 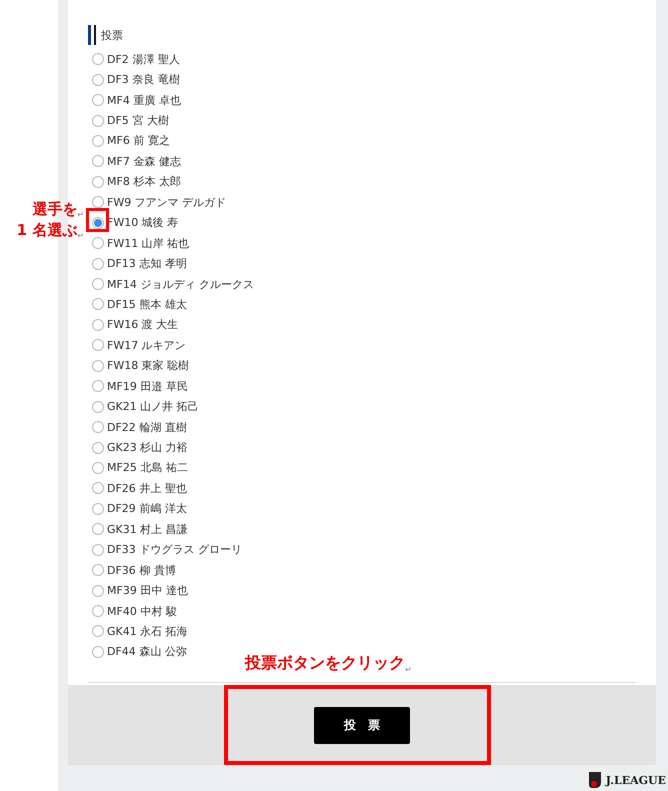 What do you see at coordinates (146, 345) in the screenshot?
I see `player-label: FW17 ルキアン` at bounding box center [146, 345].